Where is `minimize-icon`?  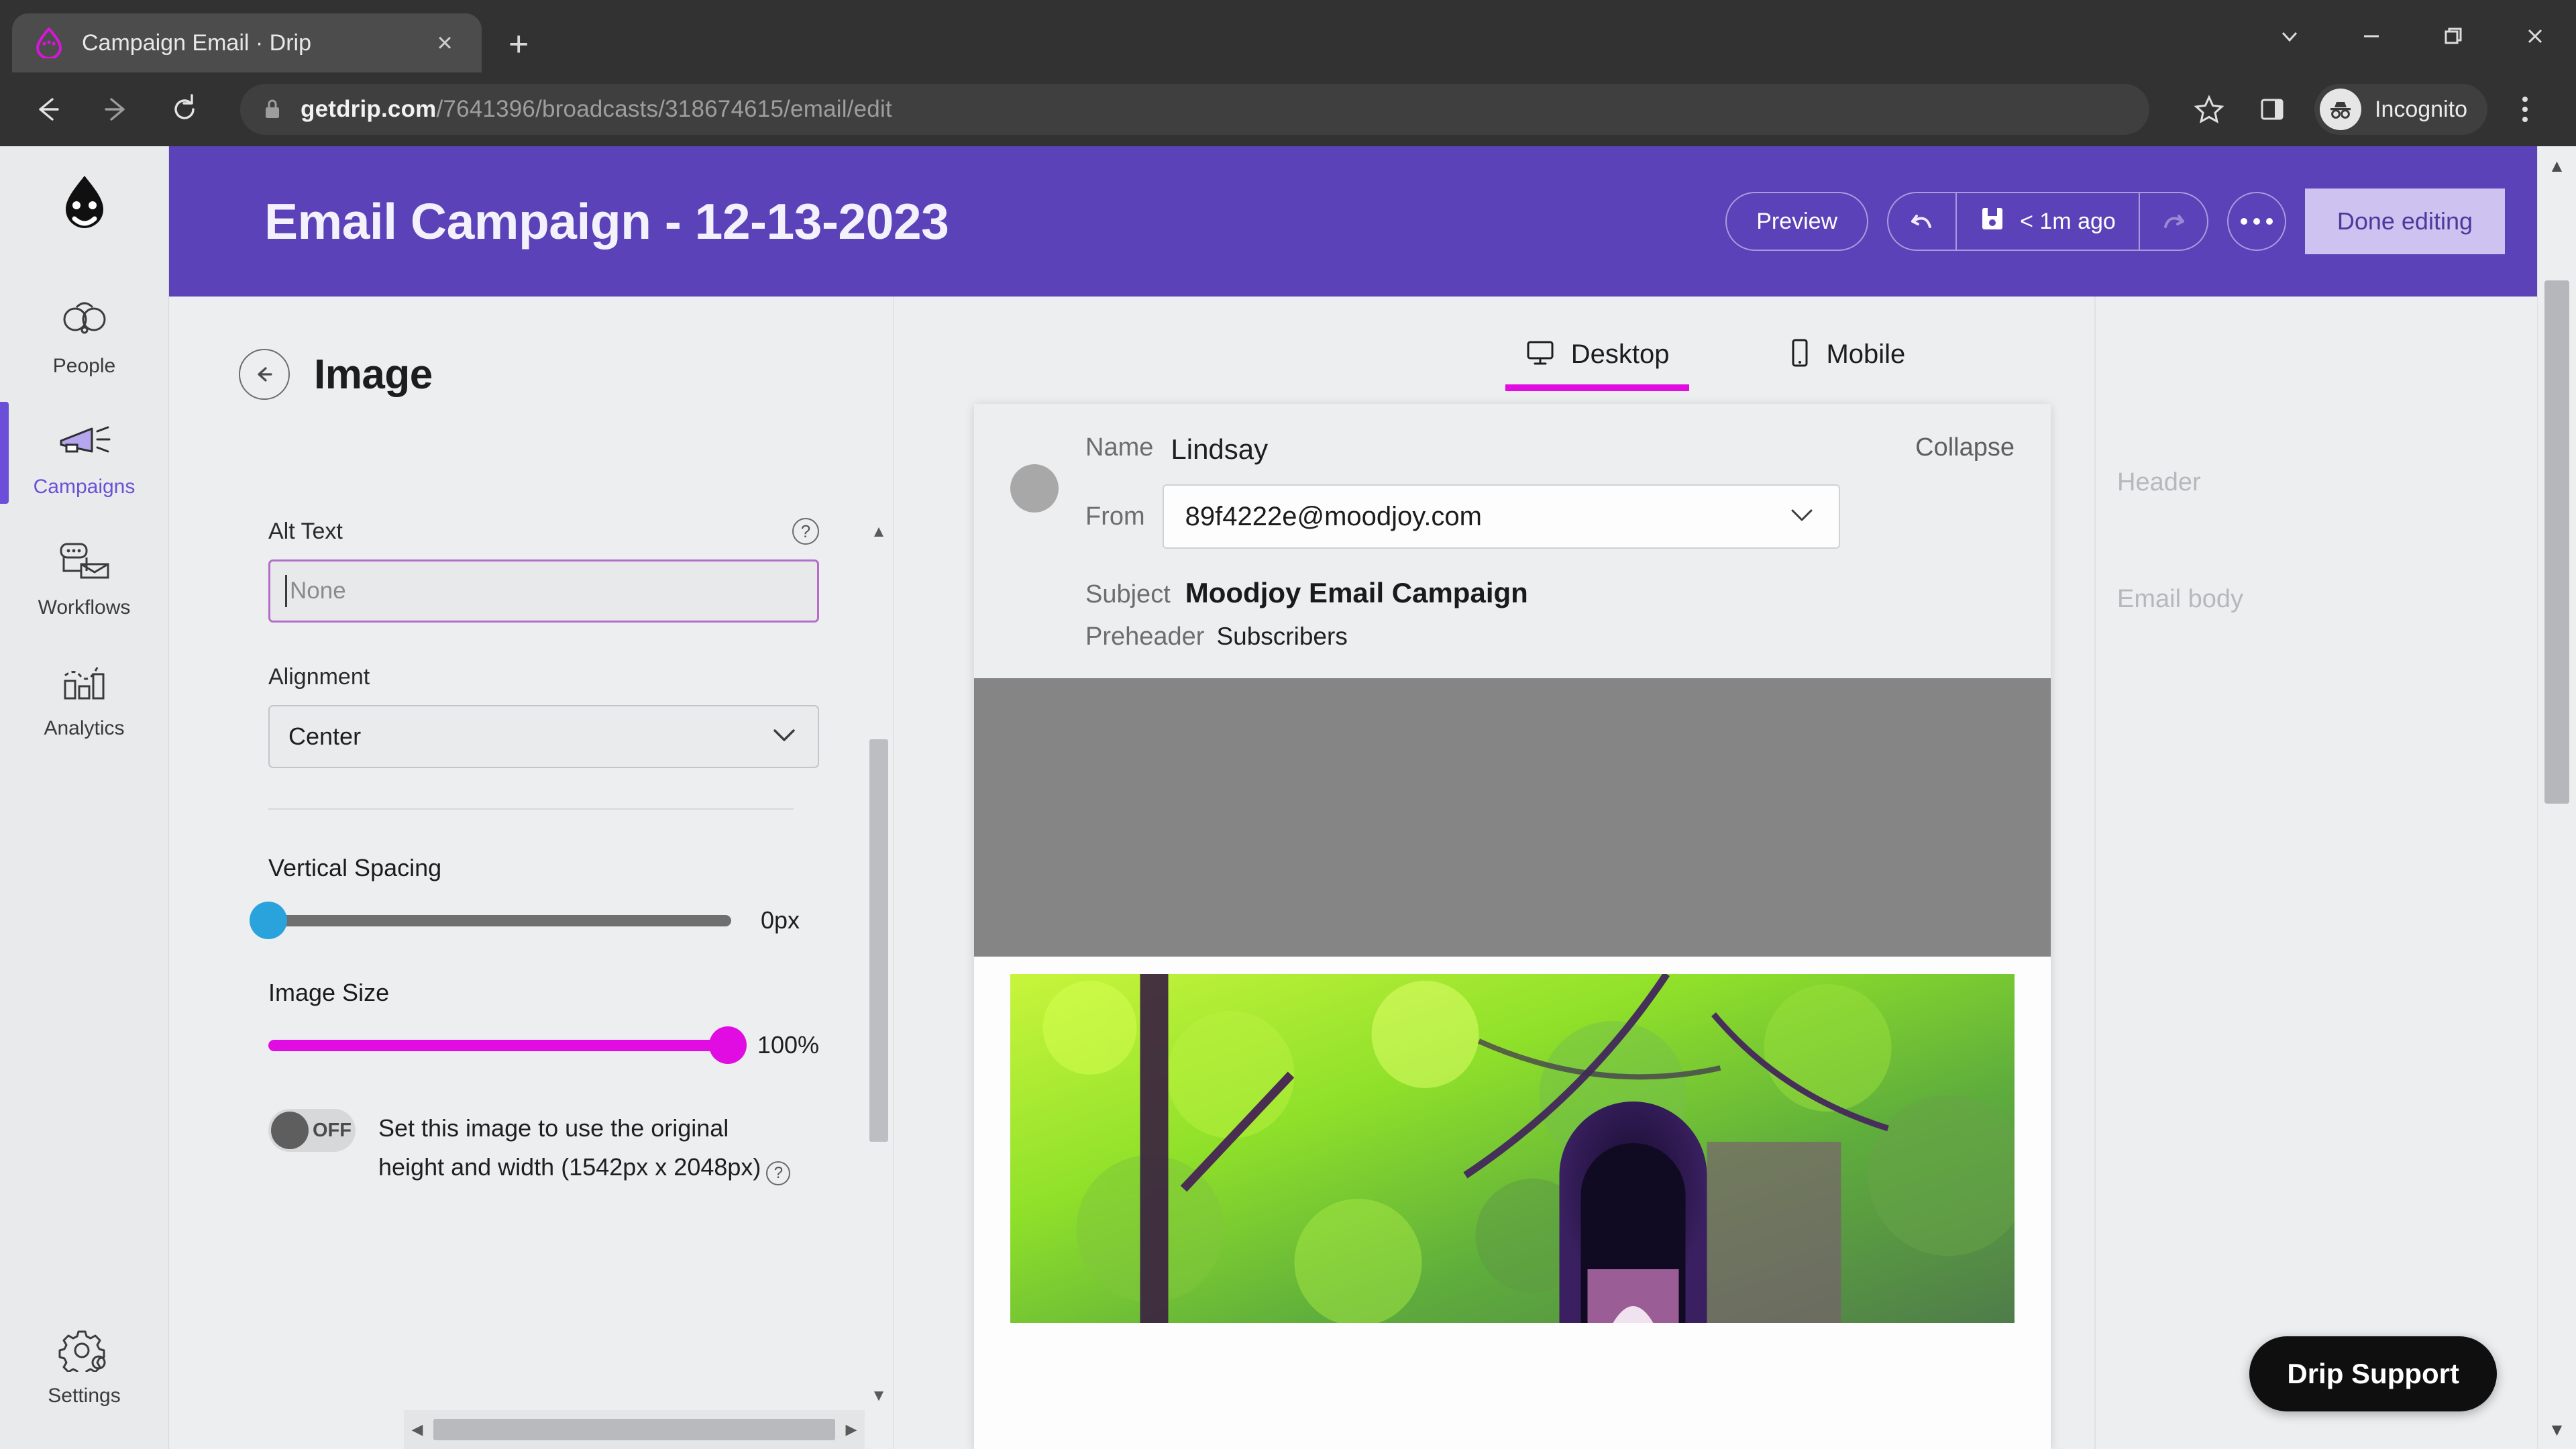 minimize-icon is located at coordinates (2371, 36).